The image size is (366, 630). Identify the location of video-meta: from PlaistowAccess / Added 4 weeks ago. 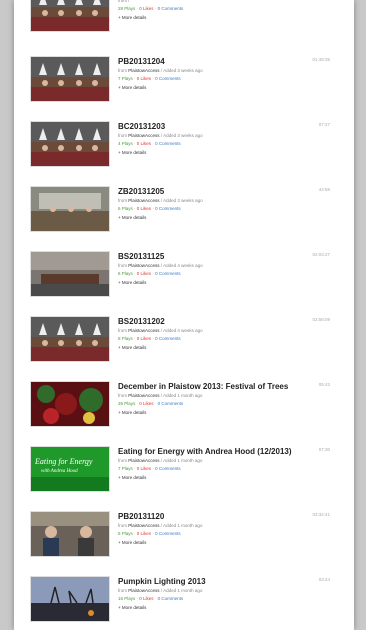
(218, 330).